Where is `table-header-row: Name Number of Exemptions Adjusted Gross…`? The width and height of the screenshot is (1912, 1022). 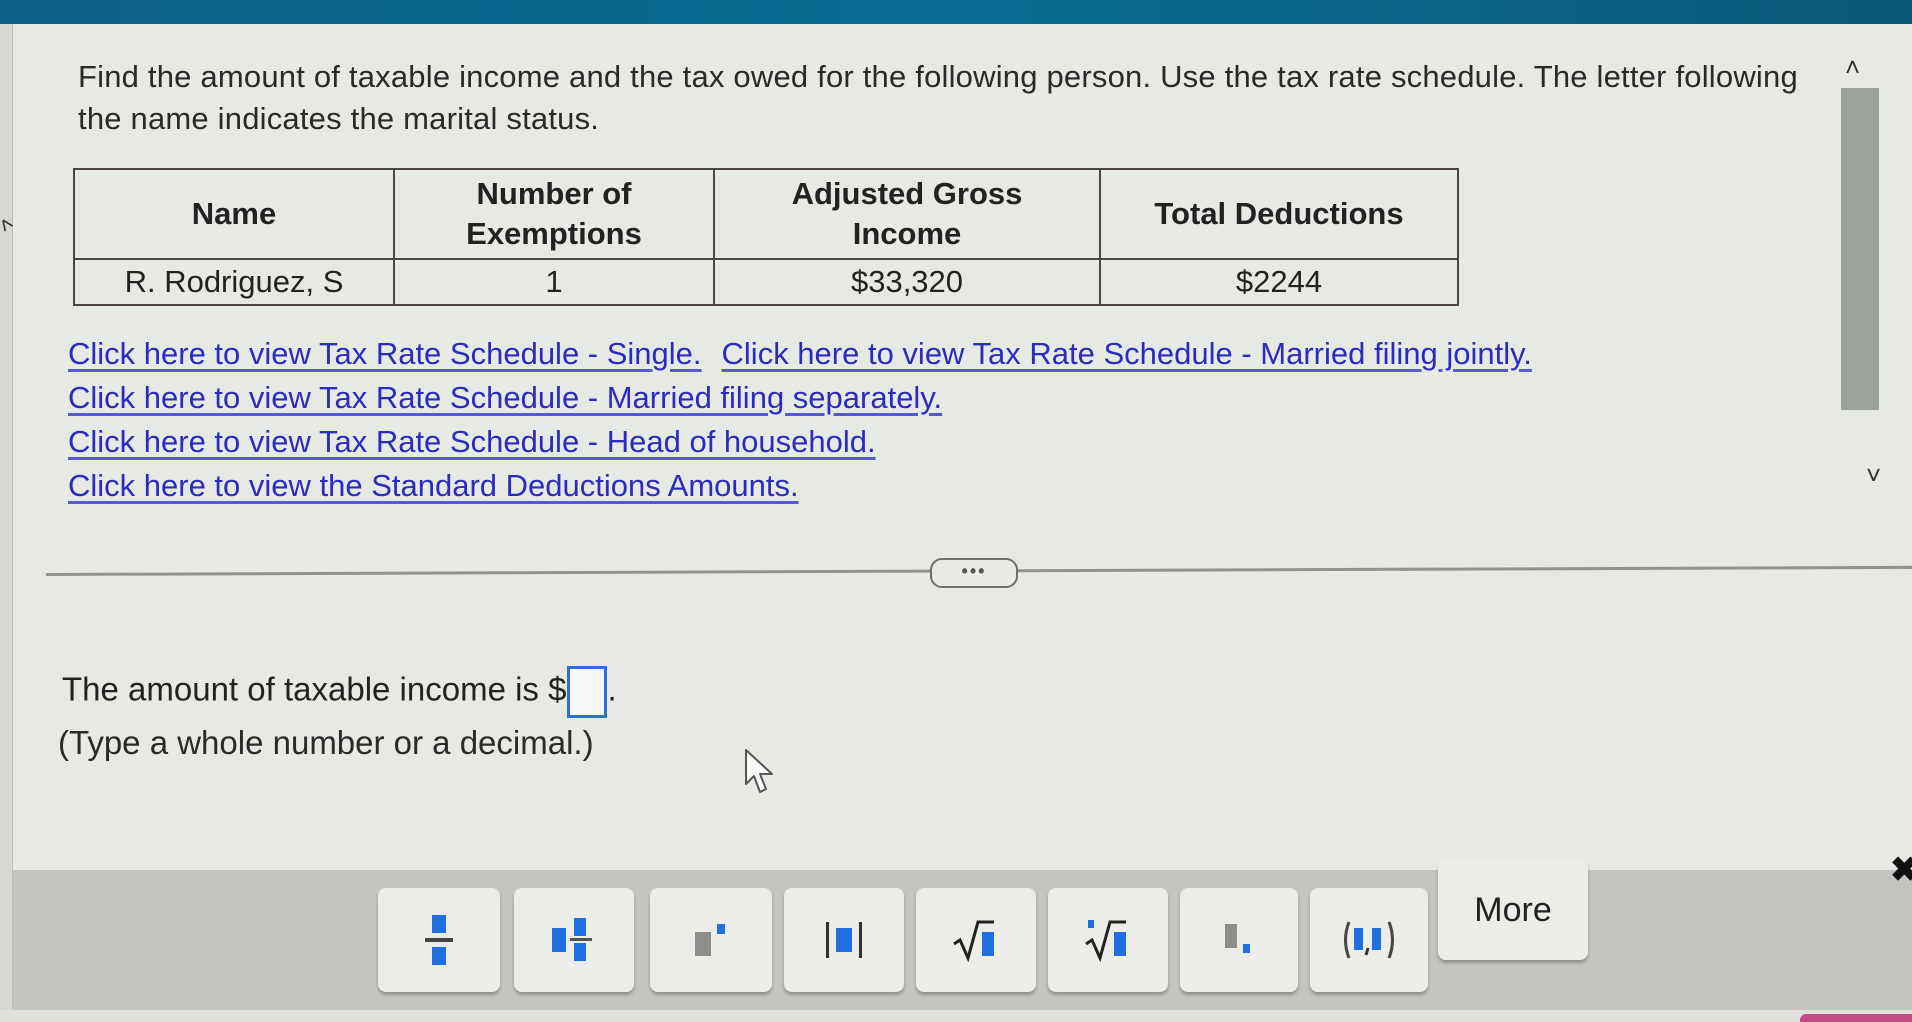 table-header-row: Name Number of Exemptions Adjusted Gross… is located at coordinates (766, 214).